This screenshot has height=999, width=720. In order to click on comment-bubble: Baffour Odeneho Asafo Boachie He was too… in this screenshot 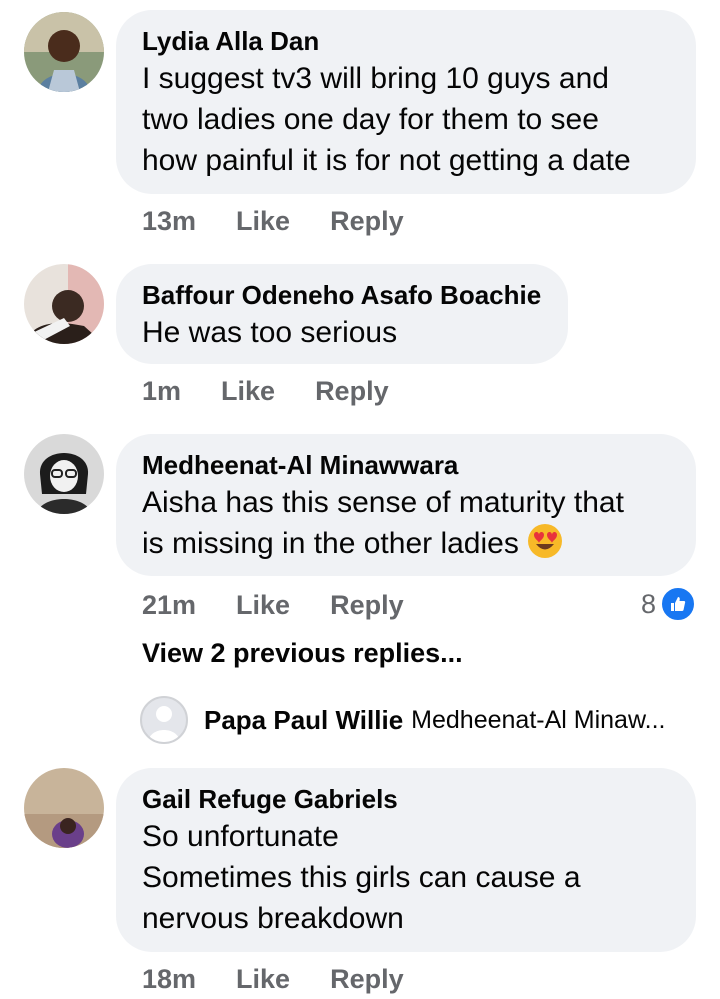, I will do `click(342, 314)`.